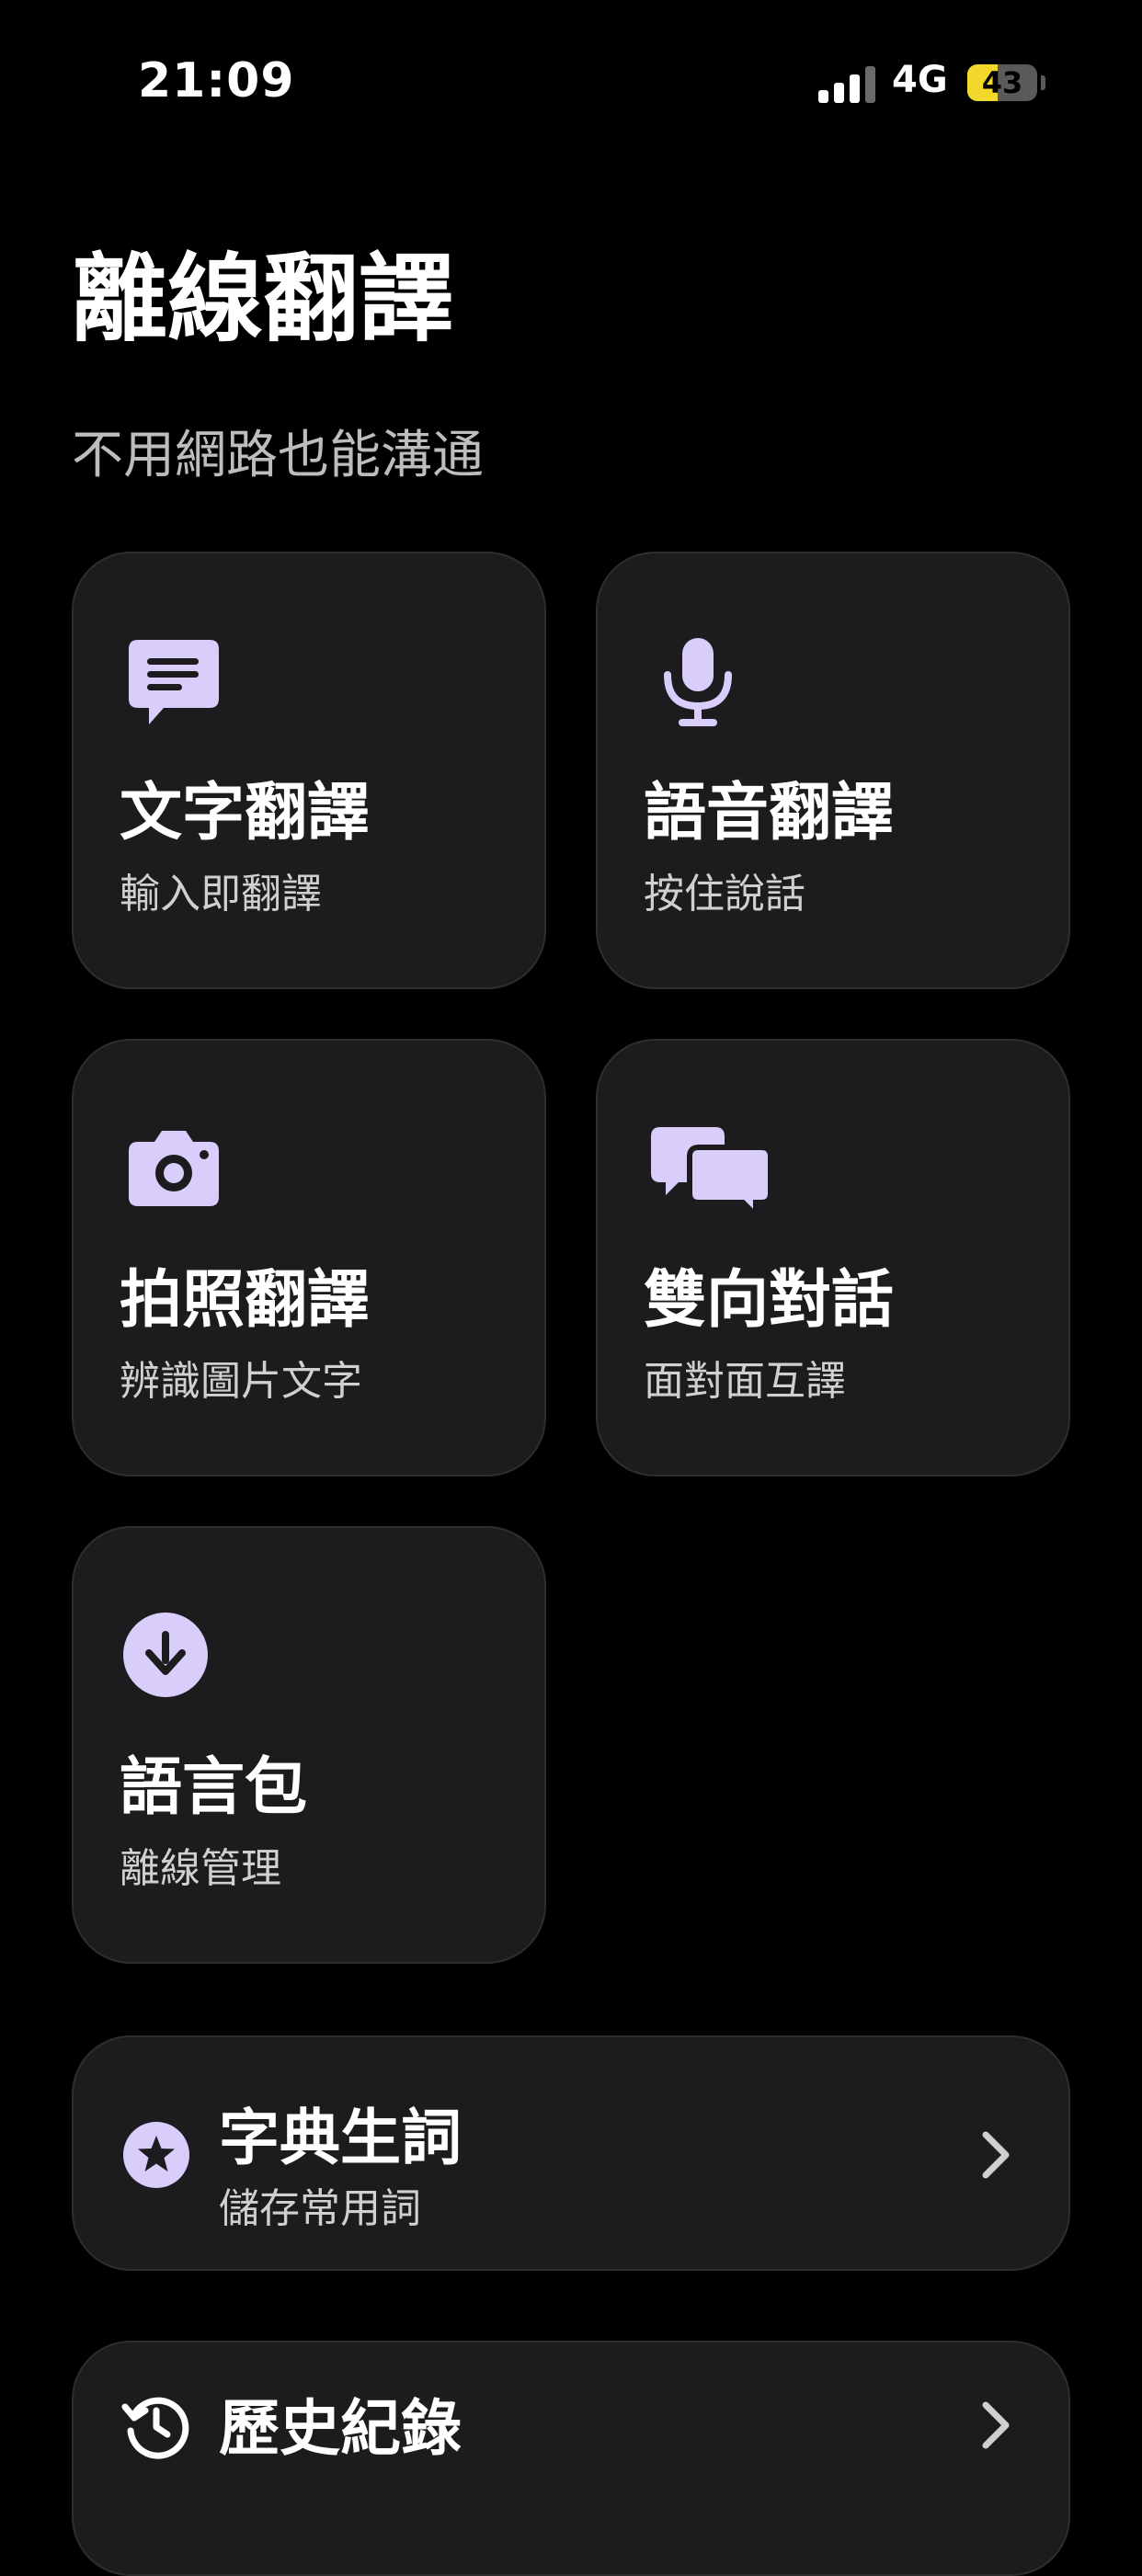 This screenshot has height=2576, width=1142. Describe the element at coordinates (309, 1745) in the screenshot. I see `language-pack-card: 語言包 離線管理` at that location.